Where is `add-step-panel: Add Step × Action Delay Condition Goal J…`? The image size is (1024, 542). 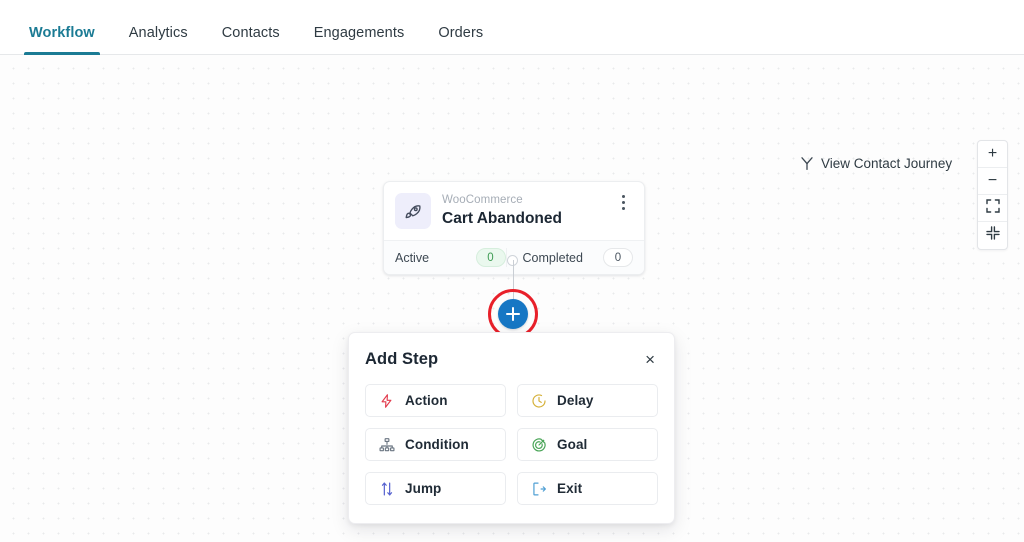 add-step-panel: Add Step × Action Delay Condition Goal J… is located at coordinates (511, 428).